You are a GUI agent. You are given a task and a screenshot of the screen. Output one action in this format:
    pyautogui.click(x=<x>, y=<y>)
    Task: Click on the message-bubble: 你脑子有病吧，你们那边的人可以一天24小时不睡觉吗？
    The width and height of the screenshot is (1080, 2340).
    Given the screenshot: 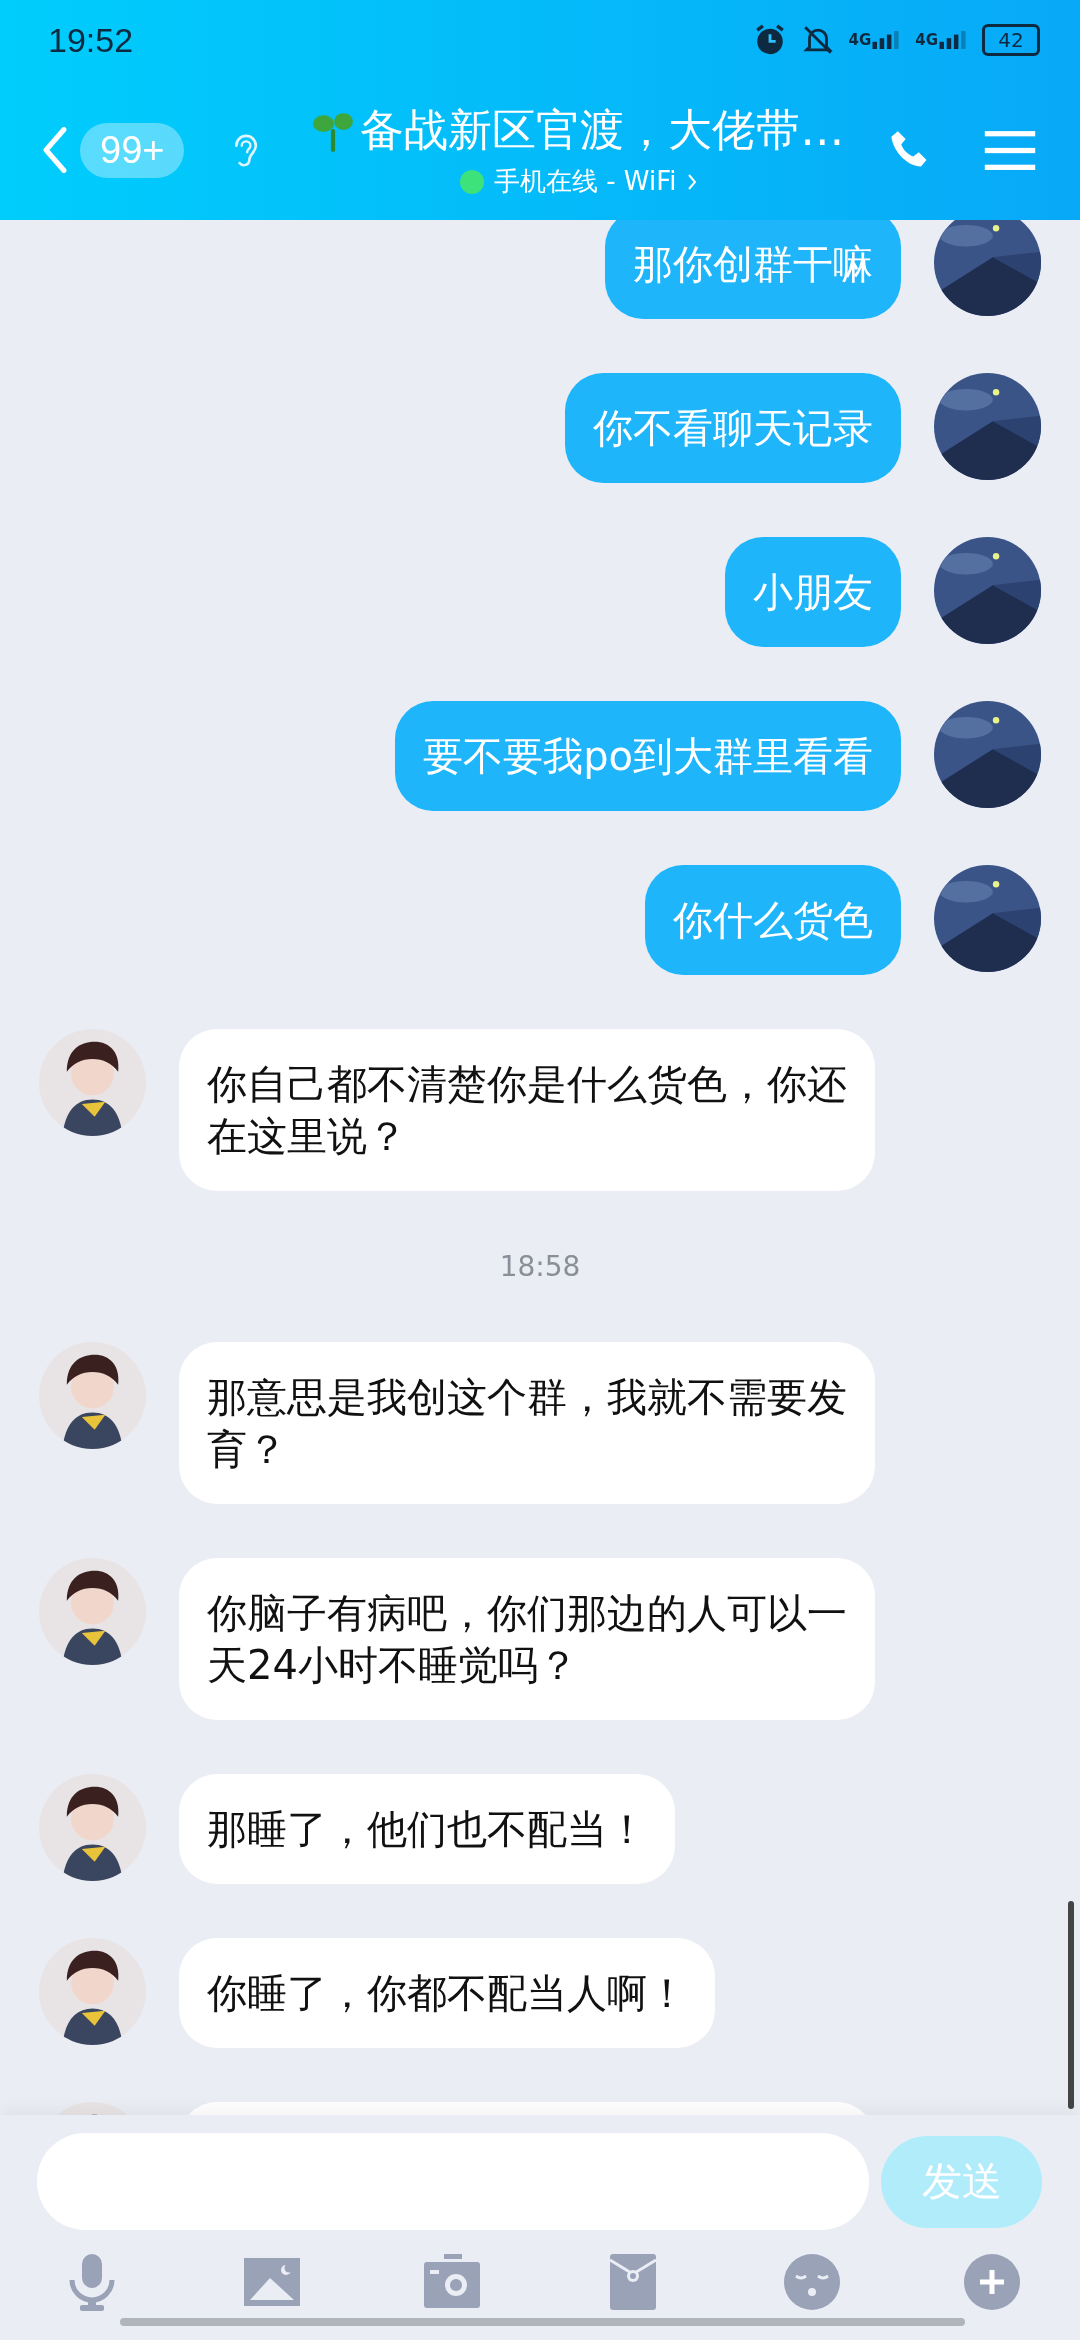 What is the action you would take?
    pyautogui.click(x=527, y=1639)
    